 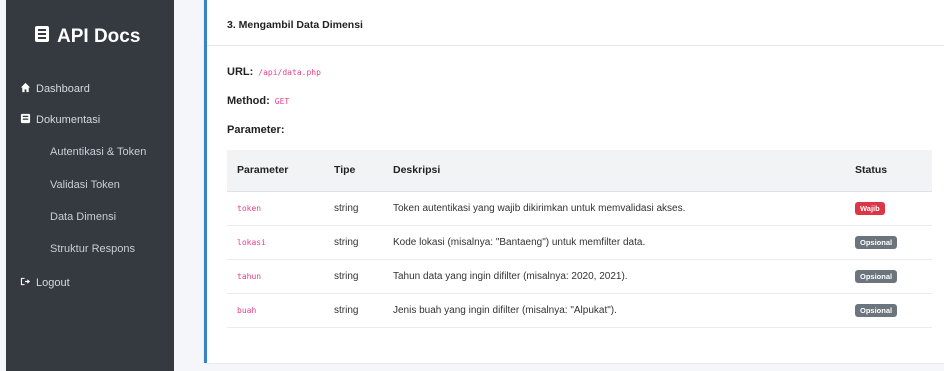 I want to click on method-value: GET, so click(x=282, y=101).